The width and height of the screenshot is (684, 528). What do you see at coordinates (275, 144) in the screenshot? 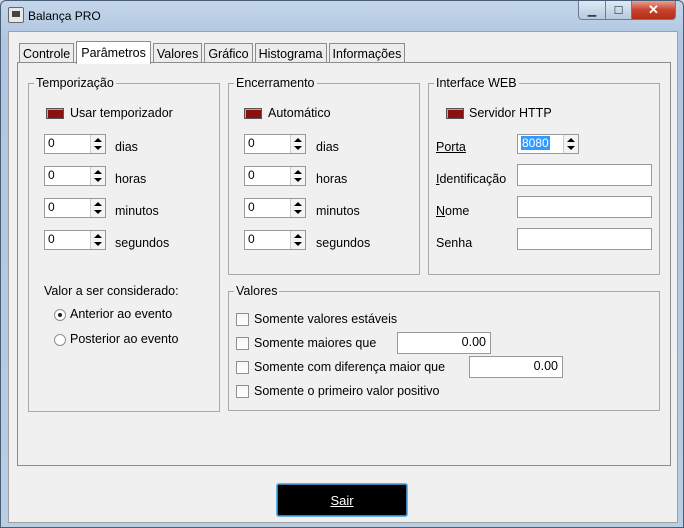
I see `encerramento-dias-spin: 0` at bounding box center [275, 144].